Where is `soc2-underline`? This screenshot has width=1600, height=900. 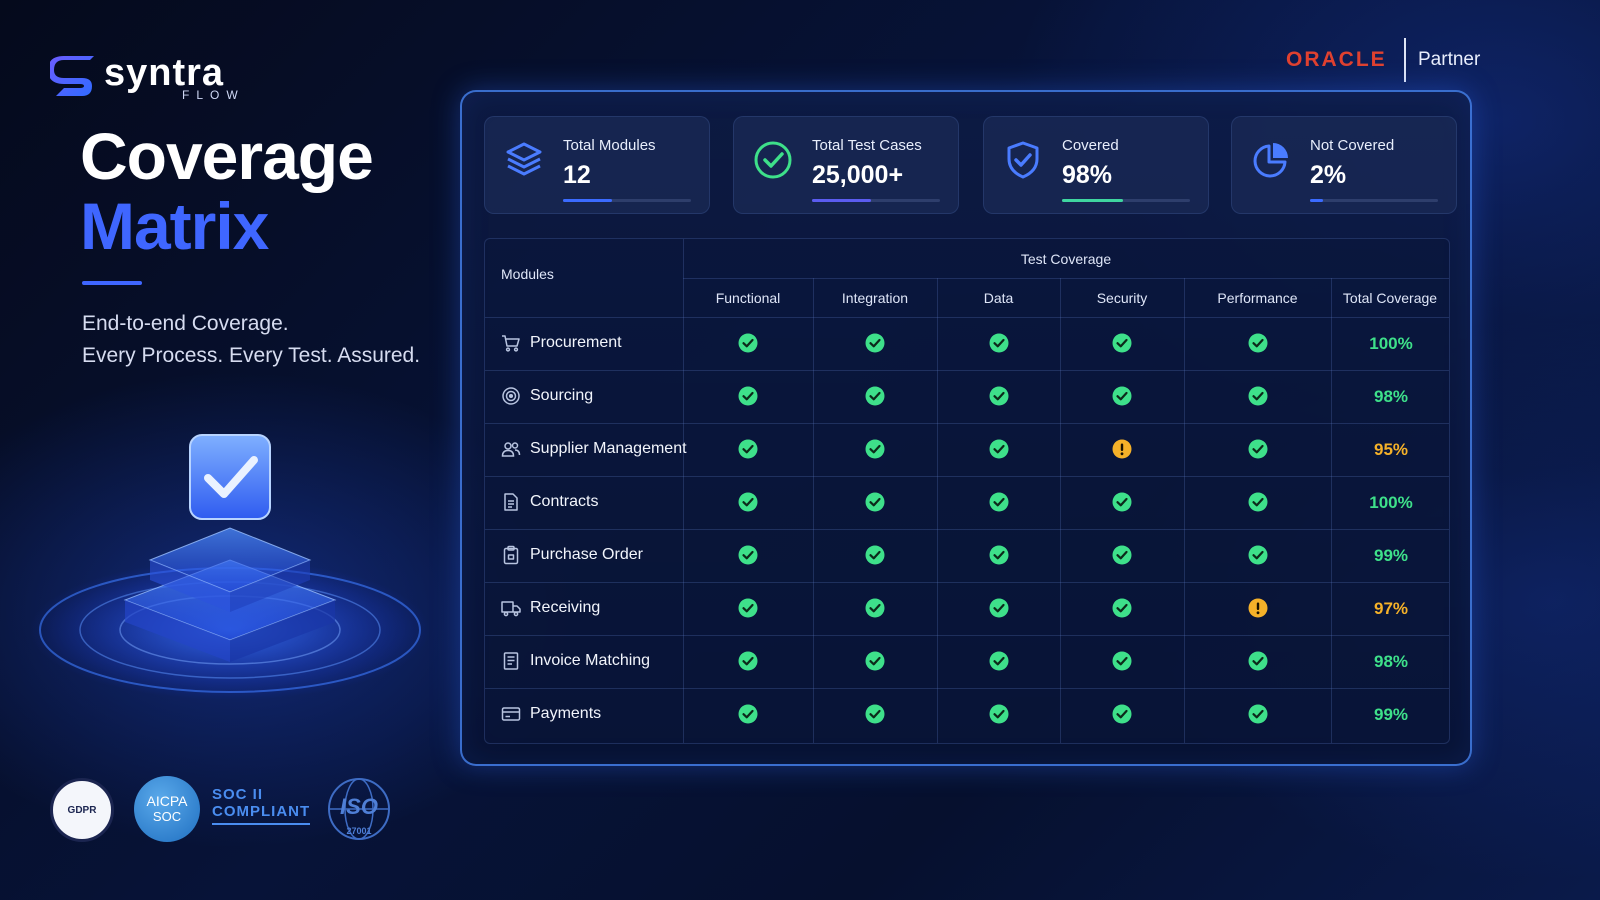 soc2-underline is located at coordinates (261, 824).